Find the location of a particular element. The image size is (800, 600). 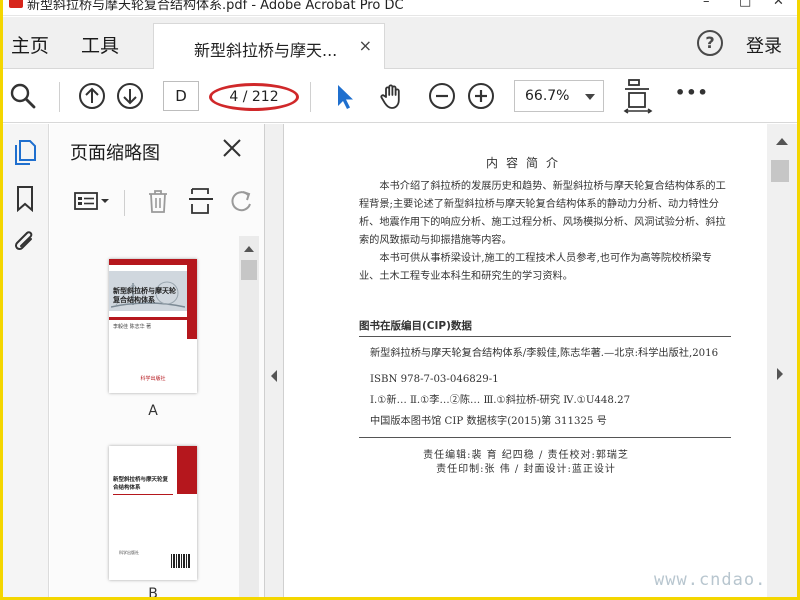

zoom-value: 66.7% is located at coordinates (547, 96).